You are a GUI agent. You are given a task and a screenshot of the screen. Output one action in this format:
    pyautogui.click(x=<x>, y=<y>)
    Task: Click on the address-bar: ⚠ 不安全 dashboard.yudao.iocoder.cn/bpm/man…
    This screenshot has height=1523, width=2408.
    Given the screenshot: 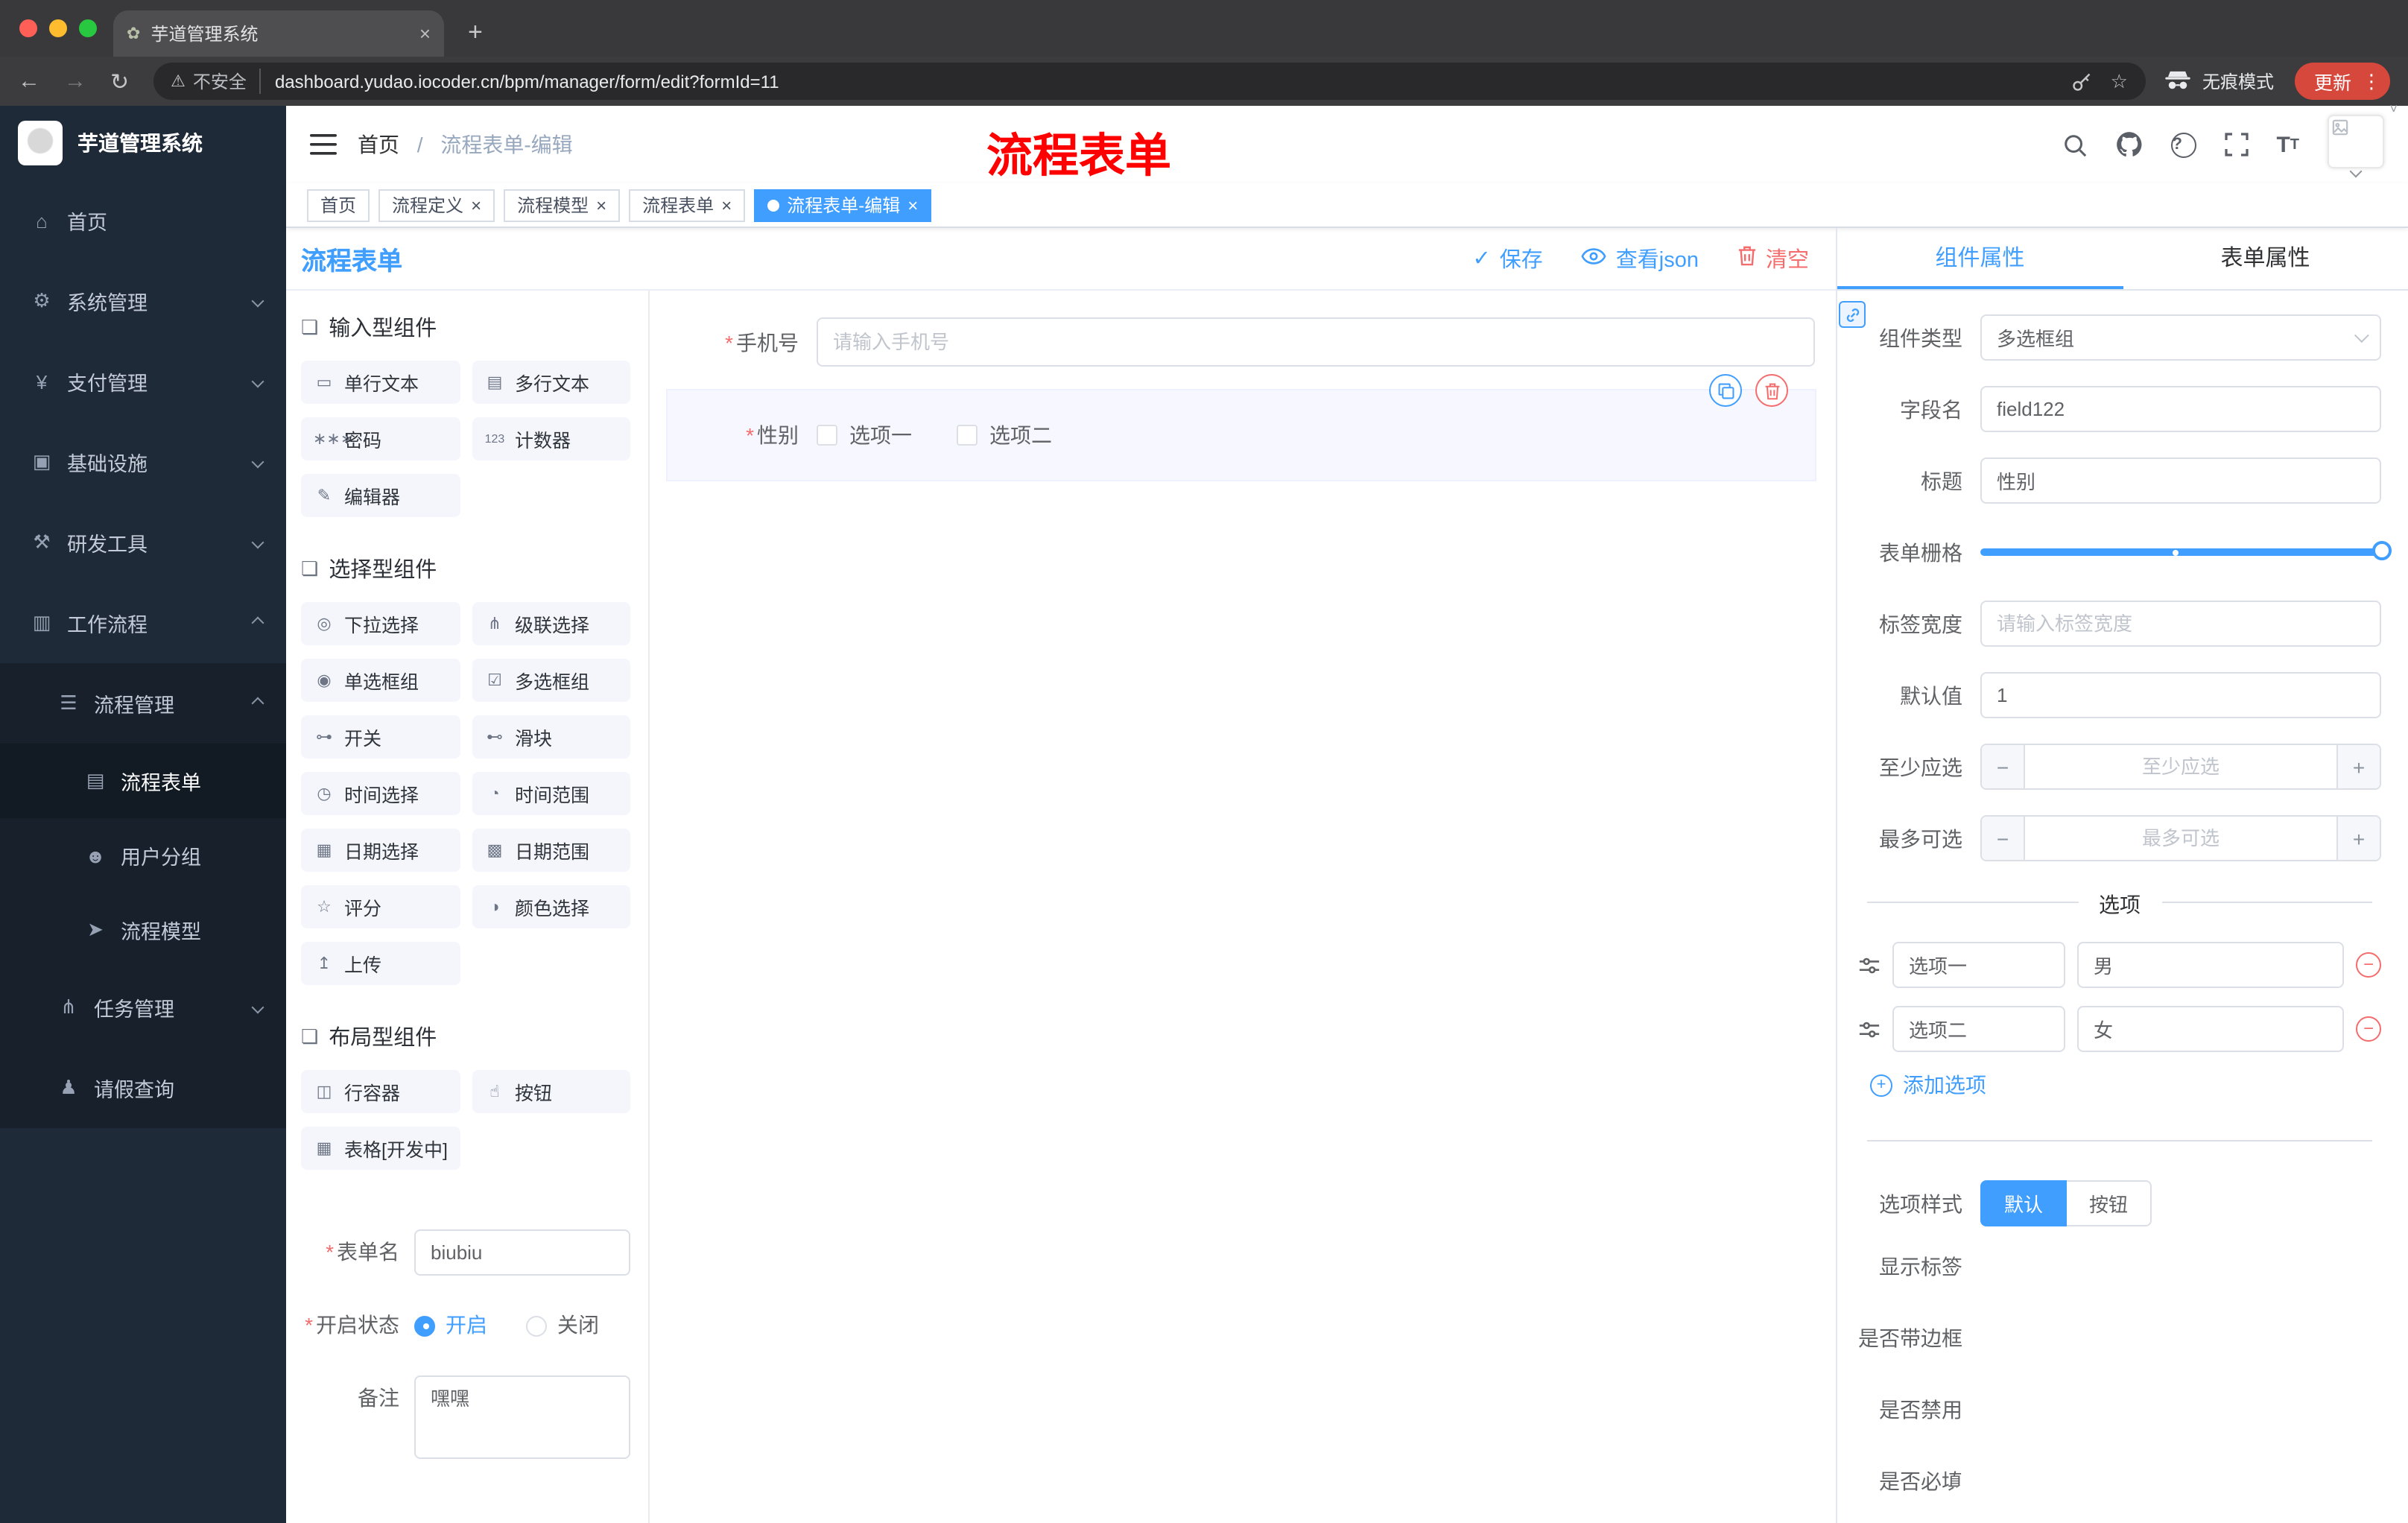 What is the action you would take?
    pyautogui.click(x=1149, y=81)
    